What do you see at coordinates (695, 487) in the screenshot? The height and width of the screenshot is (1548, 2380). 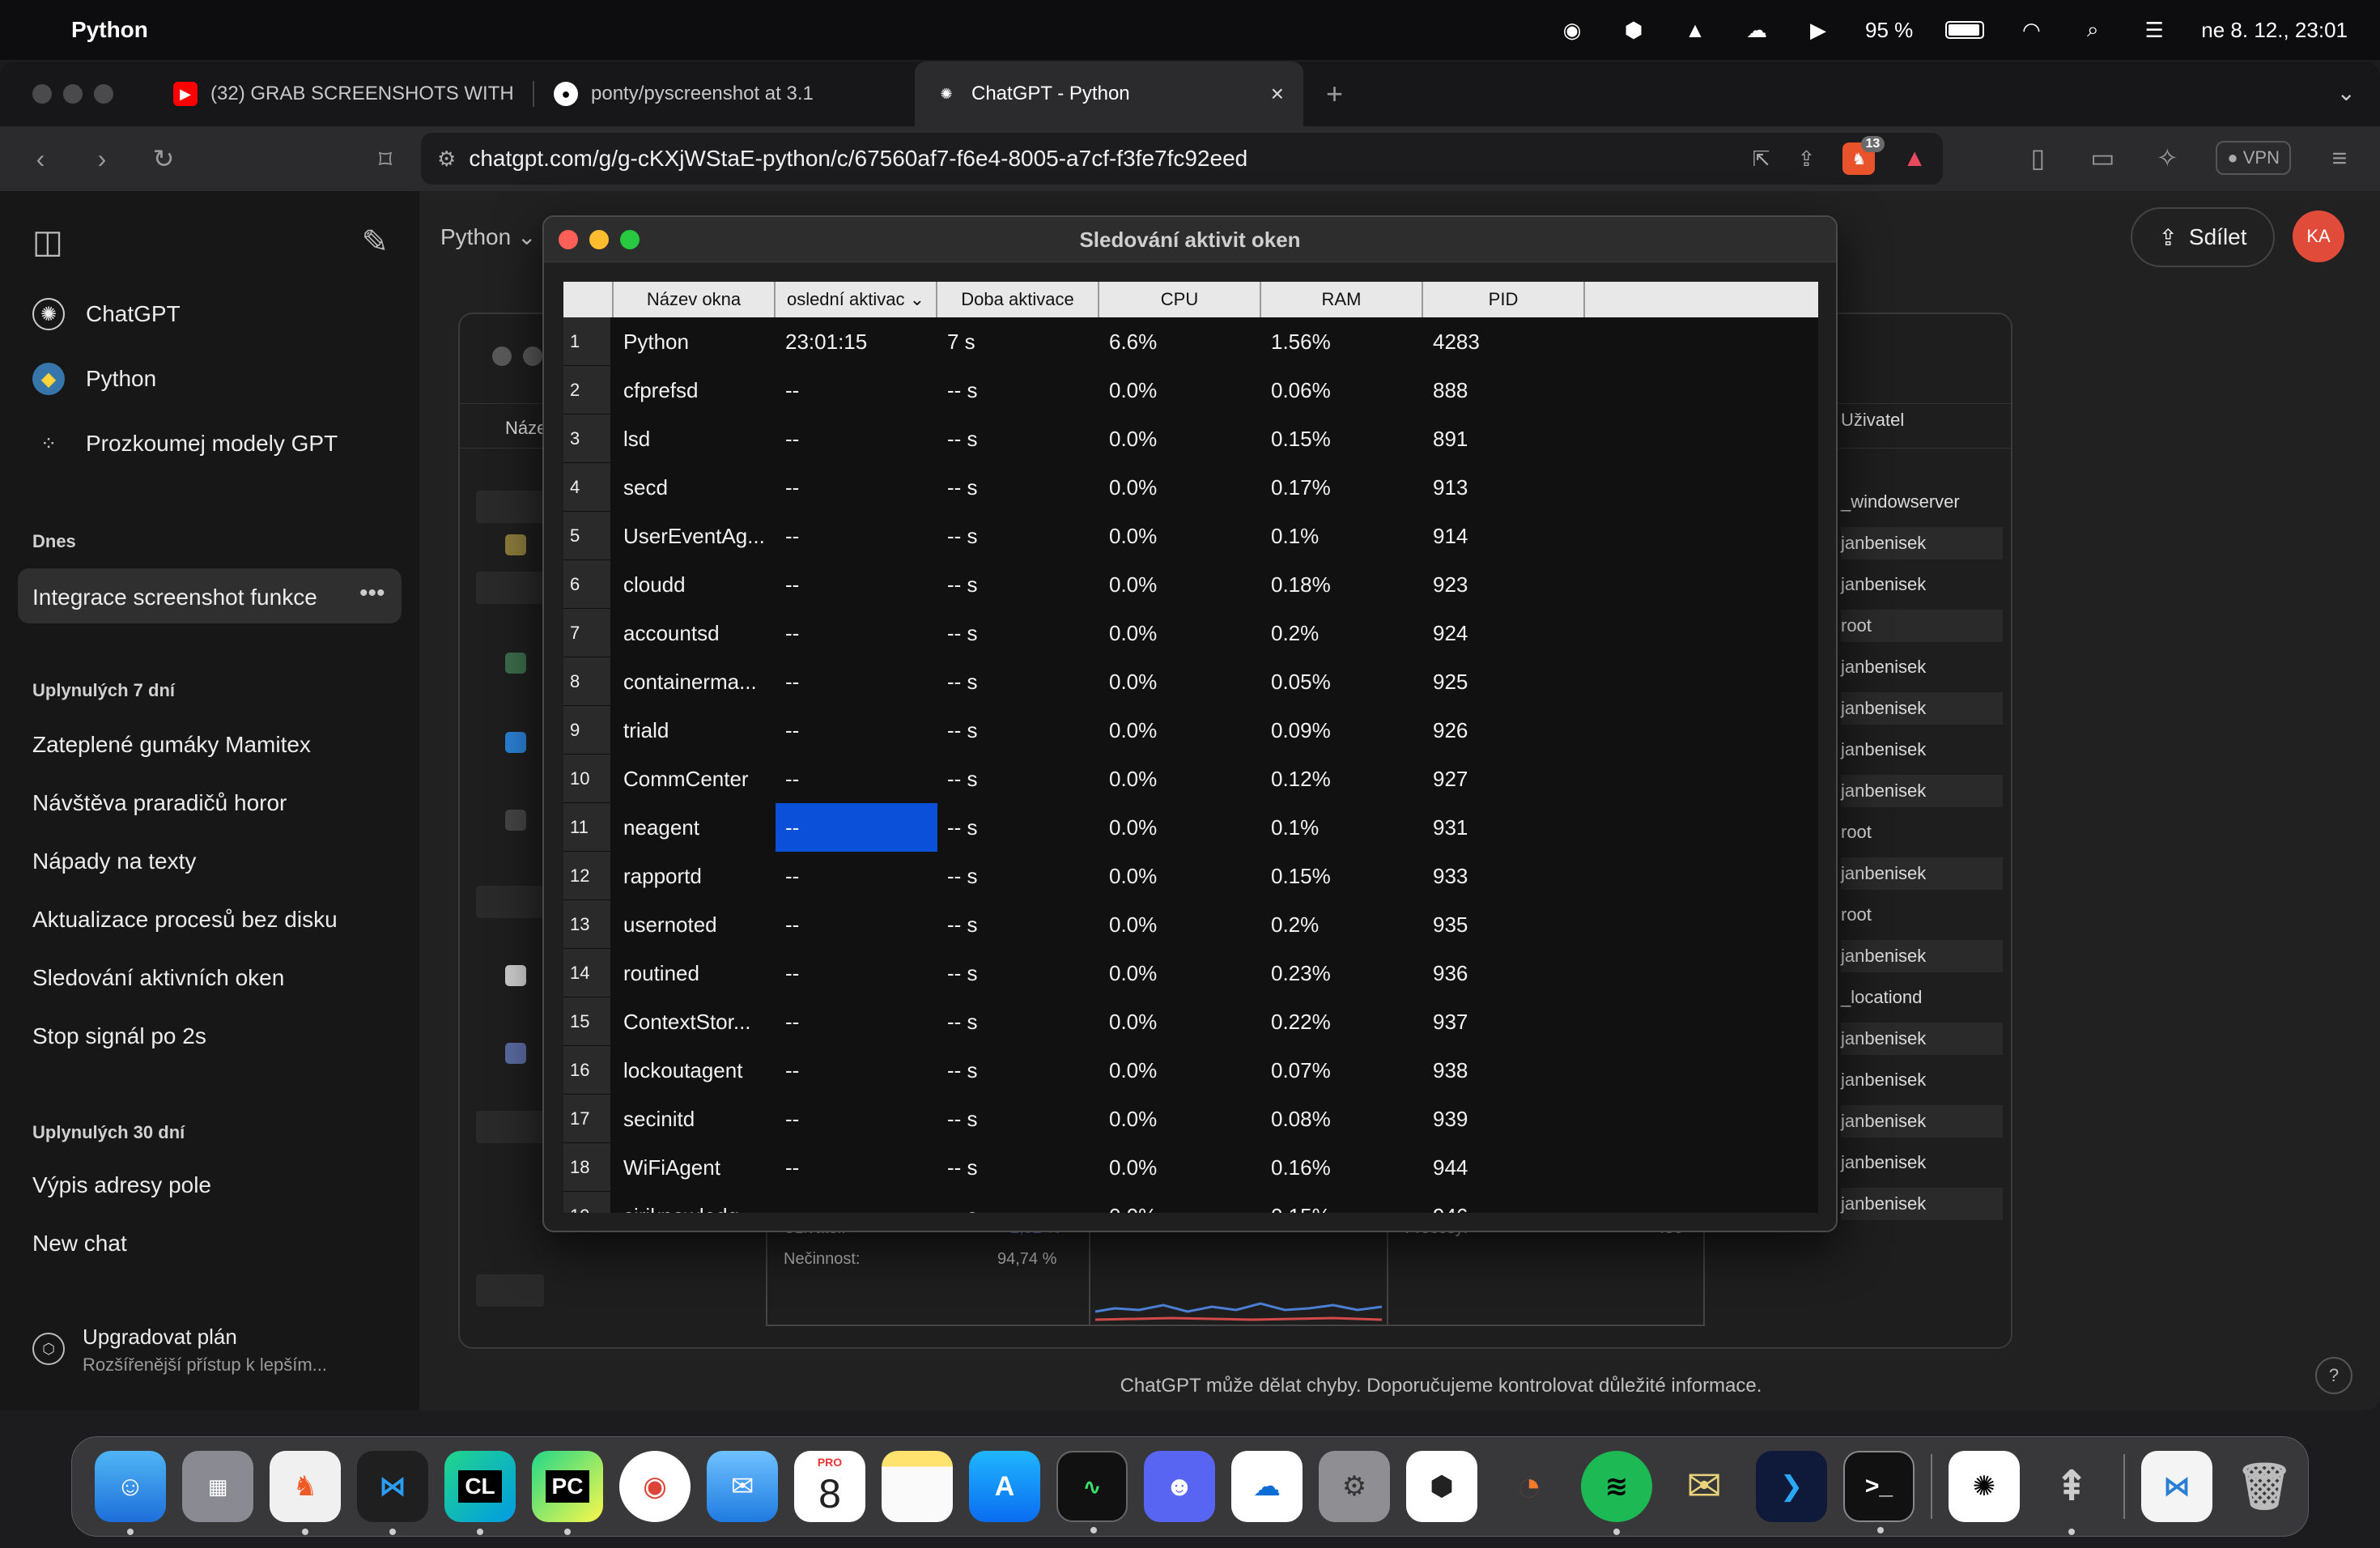 I see `cell-window-name: secd` at bounding box center [695, 487].